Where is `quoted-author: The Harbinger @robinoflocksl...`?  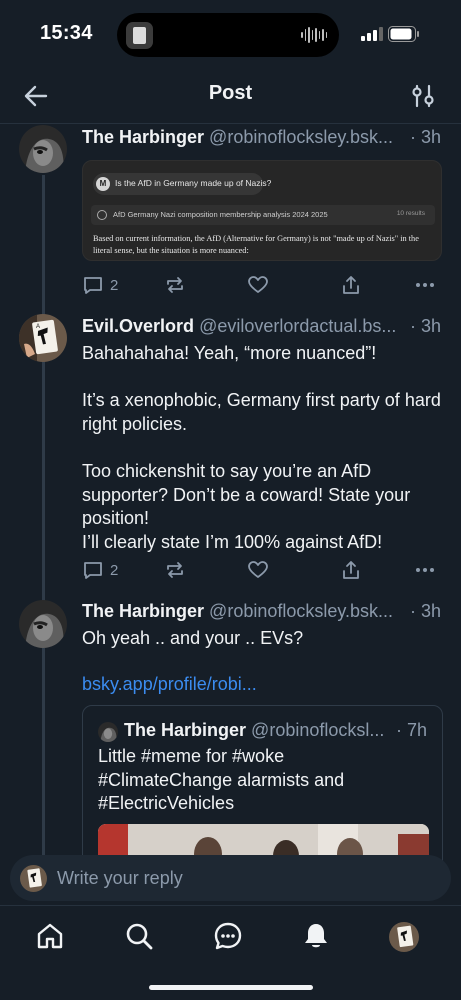
quoted-author: The Harbinger @robinoflocksl... is located at coordinates (259, 730).